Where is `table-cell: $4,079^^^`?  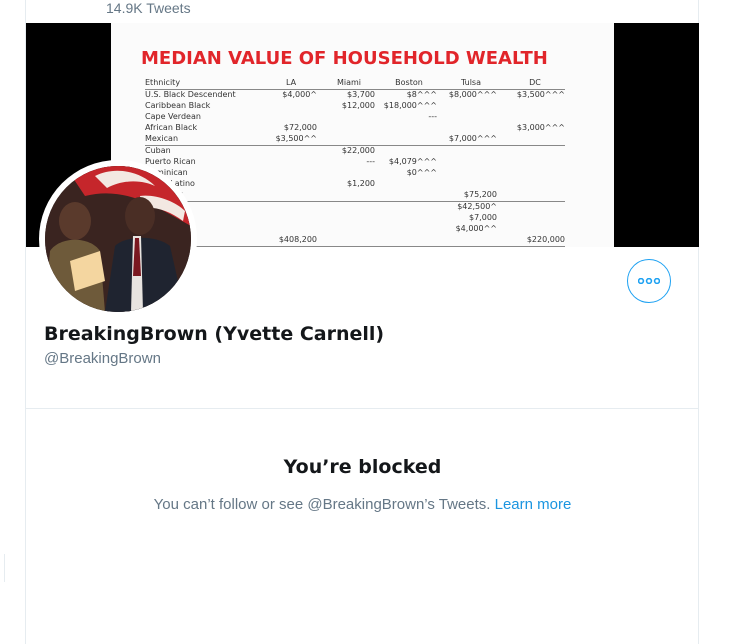
table-cell: $4,079^^^ is located at coordinates (412, 161).